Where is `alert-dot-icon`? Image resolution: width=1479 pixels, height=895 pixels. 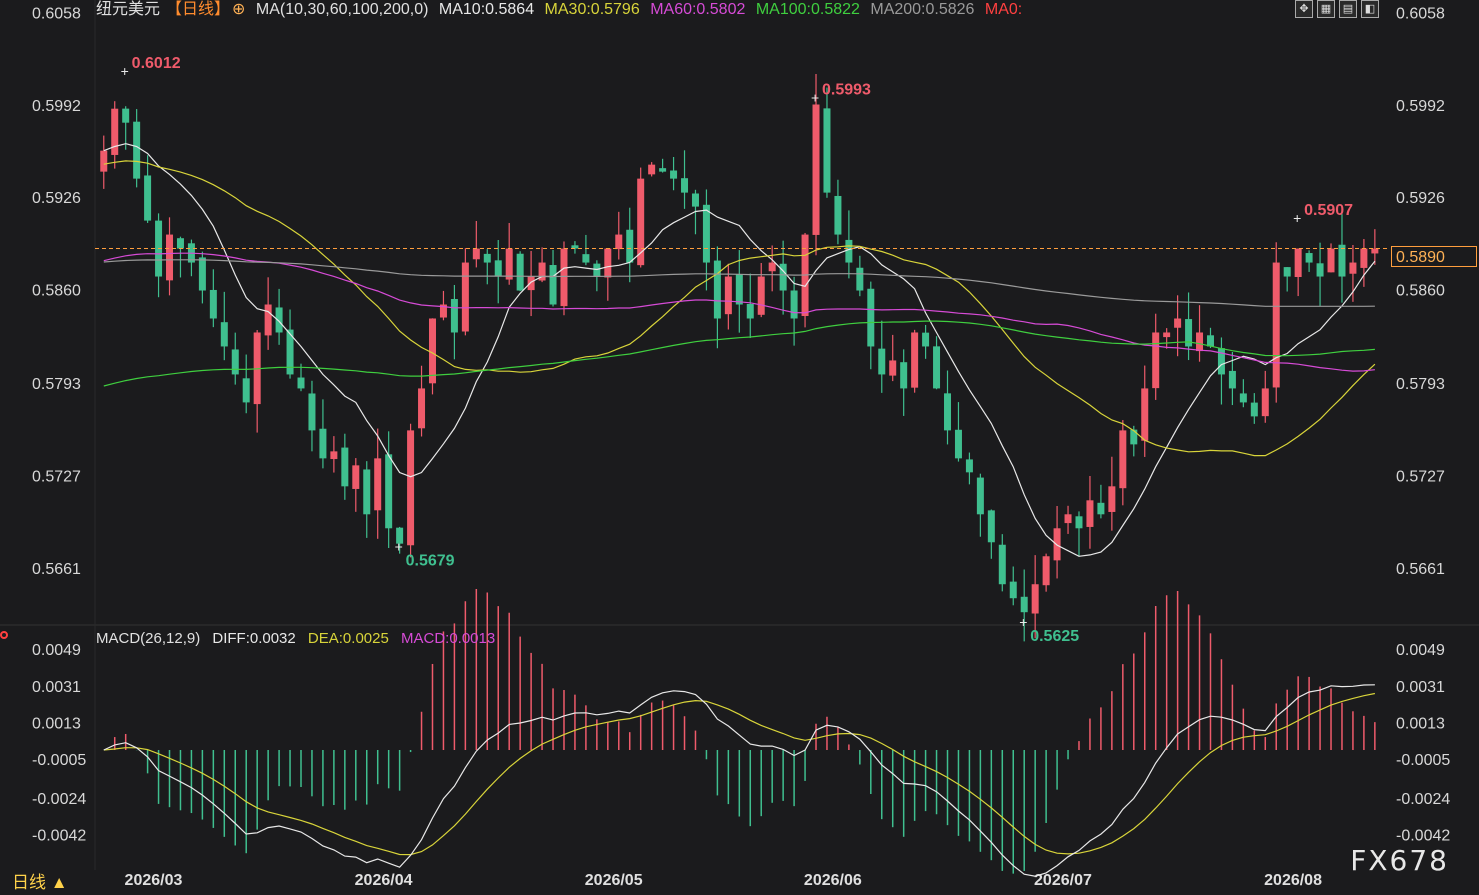
alert-dot-icon is located at coordinates (4, 635).